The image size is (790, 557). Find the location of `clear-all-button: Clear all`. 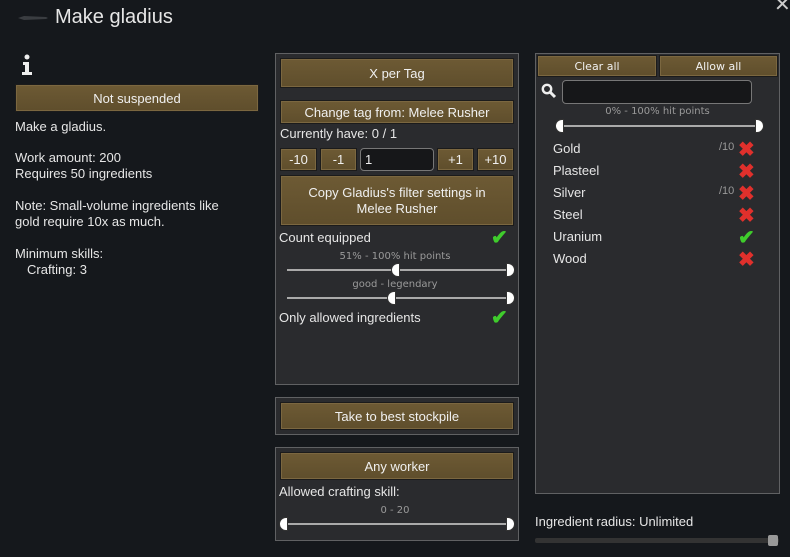

clear-all-button: Clear all is located at coordinates (597, 66).